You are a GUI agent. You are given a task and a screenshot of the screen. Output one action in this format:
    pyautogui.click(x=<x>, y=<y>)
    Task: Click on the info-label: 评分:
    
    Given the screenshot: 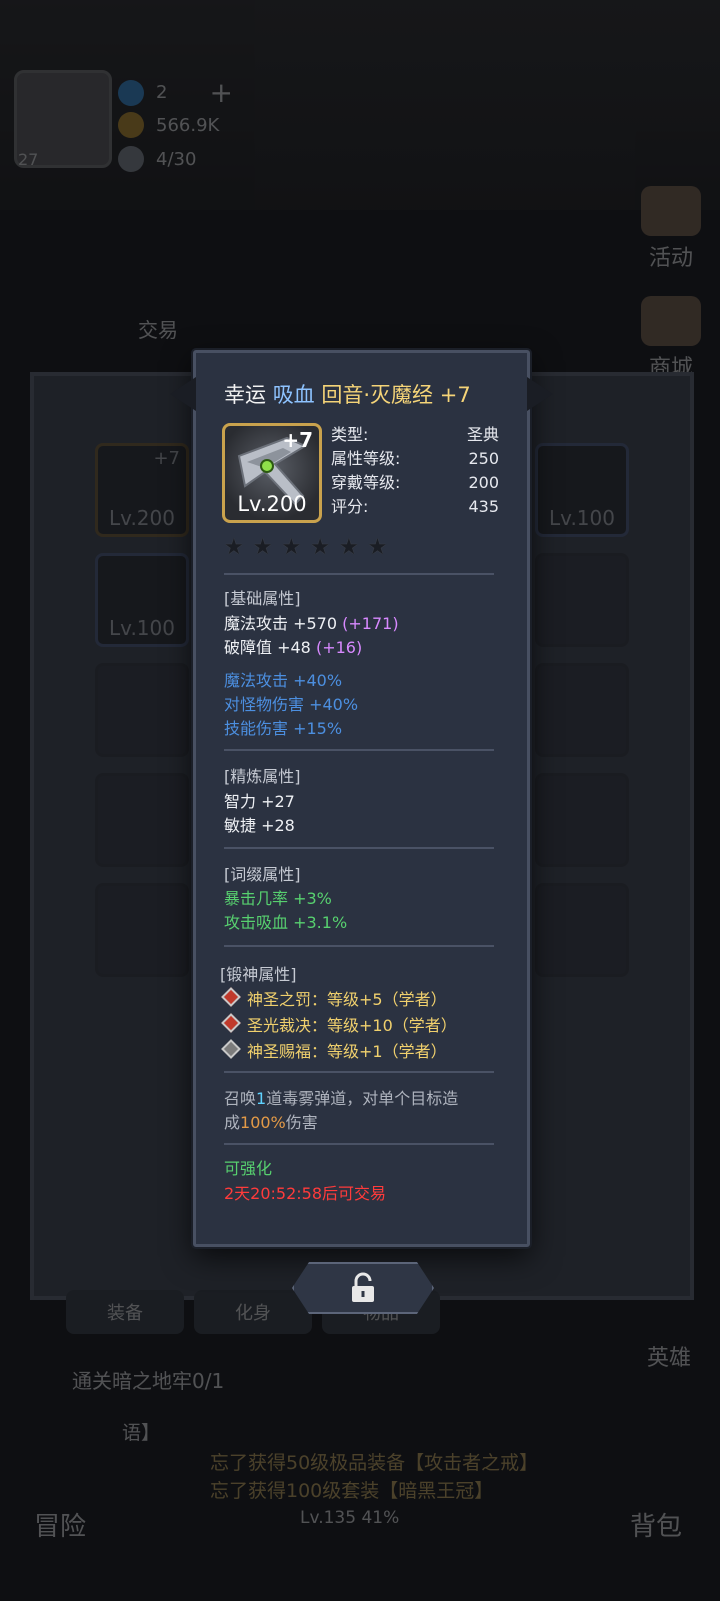 What is the action you would take?
    pyautogui.click(x=350, y=506)
    